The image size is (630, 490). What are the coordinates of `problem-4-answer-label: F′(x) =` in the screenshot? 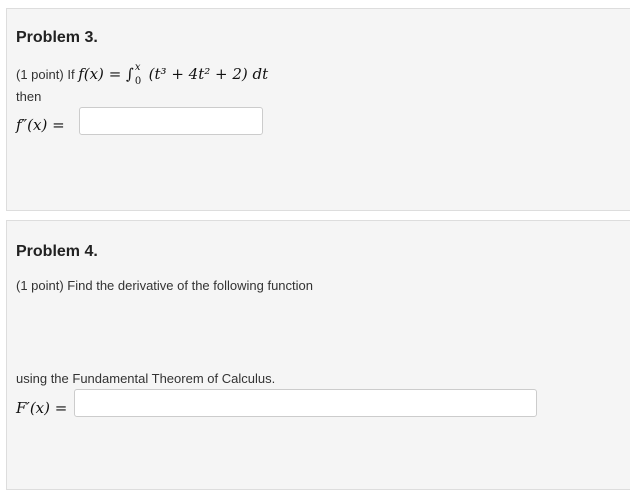 It's located at (42, 408).